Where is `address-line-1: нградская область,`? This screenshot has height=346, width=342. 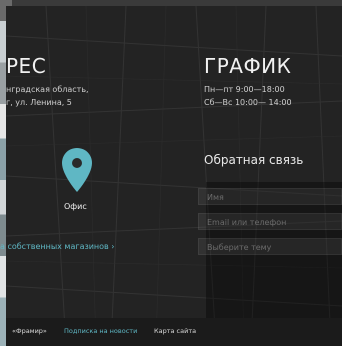 address-line-1: нградская область, is located at coordinates (47, 89).